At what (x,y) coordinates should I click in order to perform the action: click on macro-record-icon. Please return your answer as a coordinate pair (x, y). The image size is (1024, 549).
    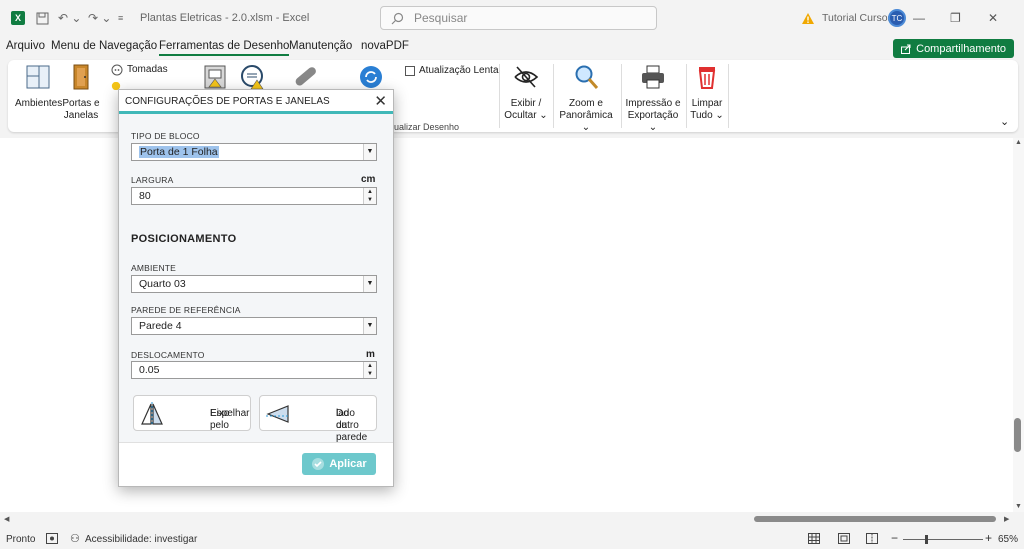
    Looking at the image, I should click on (52, 540).